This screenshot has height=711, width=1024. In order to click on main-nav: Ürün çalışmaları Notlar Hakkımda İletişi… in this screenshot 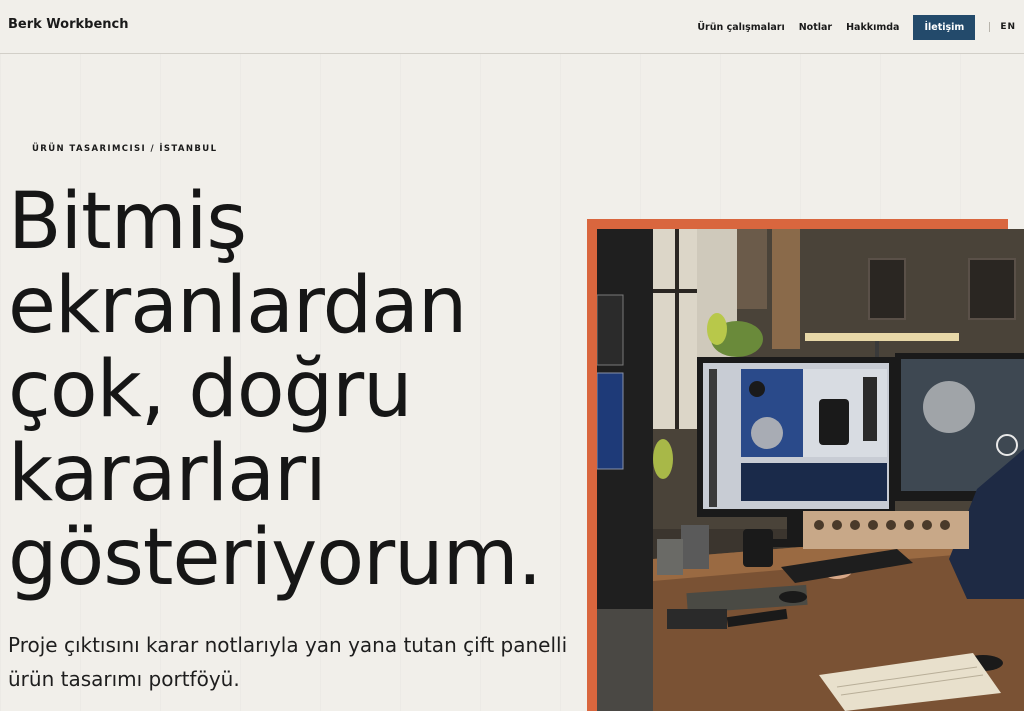, I will do `click(860, 27)`.